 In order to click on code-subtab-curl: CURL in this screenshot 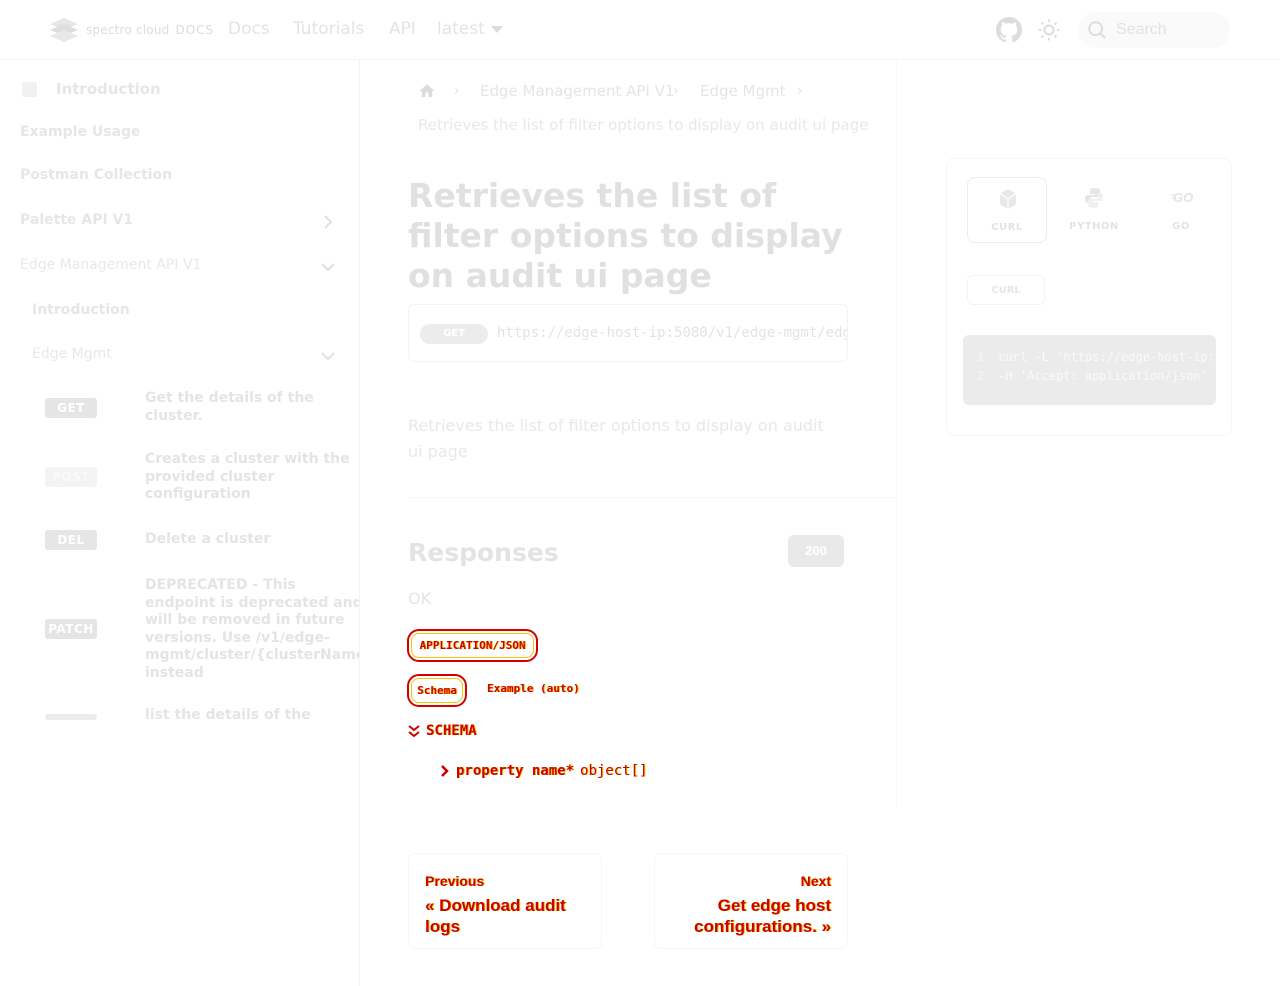, I will do `click(1006, 290)`.